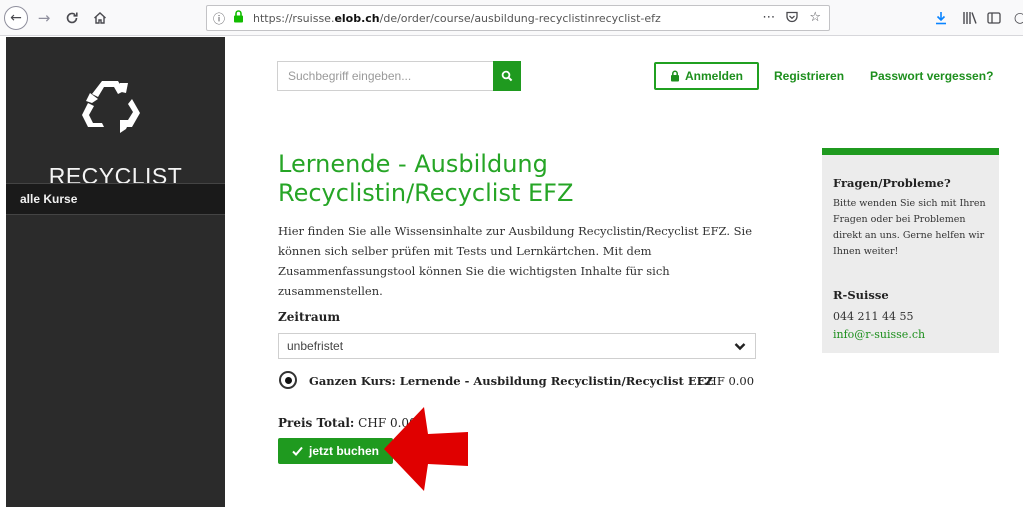  I want to click on addon-icon: ○, so click(1016, 18).